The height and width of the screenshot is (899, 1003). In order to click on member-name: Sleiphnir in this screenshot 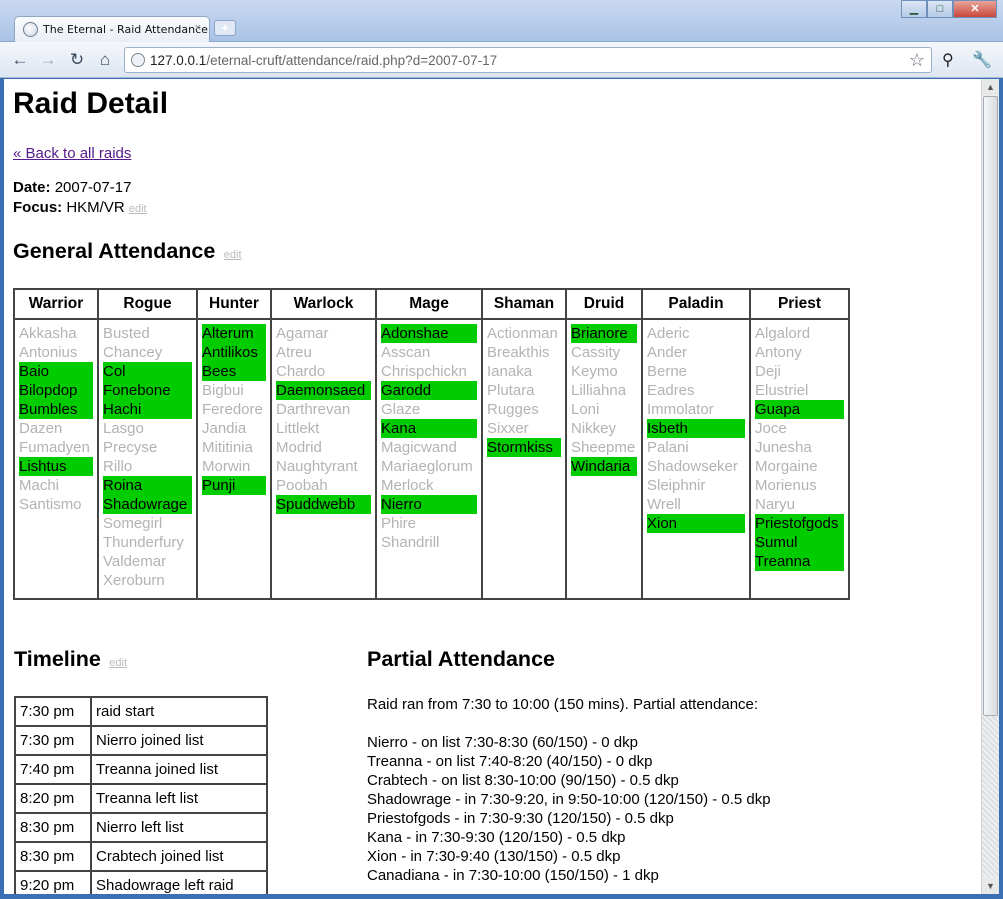, I will do `click(696, 485)`.